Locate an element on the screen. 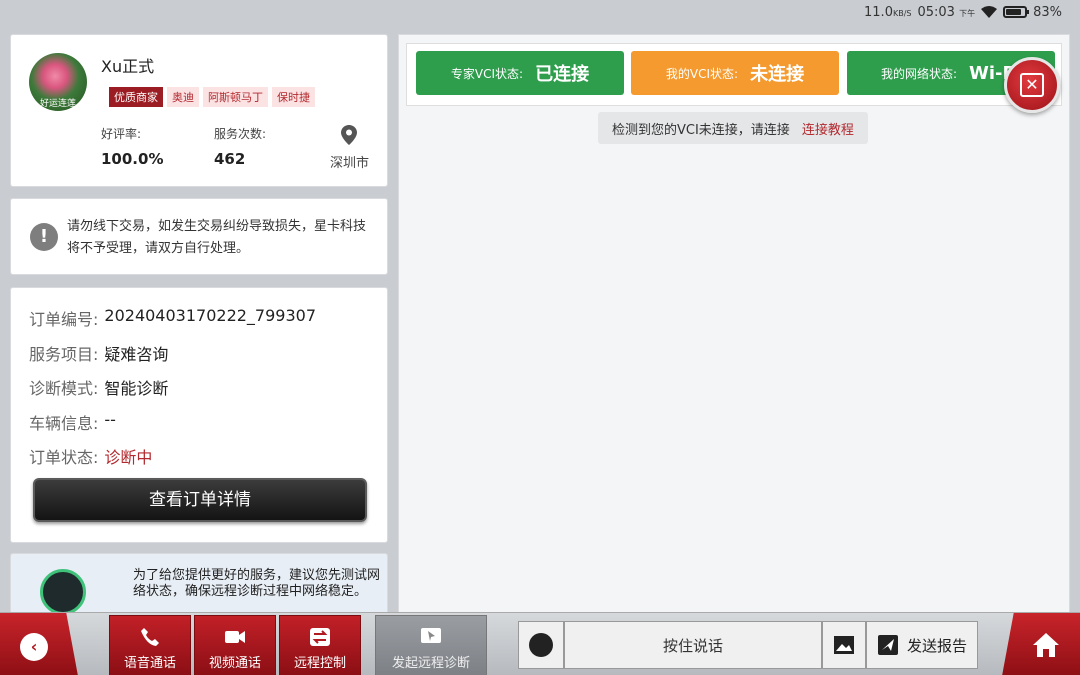 Image resolution: width=1080 pixels, height=675 pixels. send-report-button: 发送报告 is located at coordinates (922, 645).